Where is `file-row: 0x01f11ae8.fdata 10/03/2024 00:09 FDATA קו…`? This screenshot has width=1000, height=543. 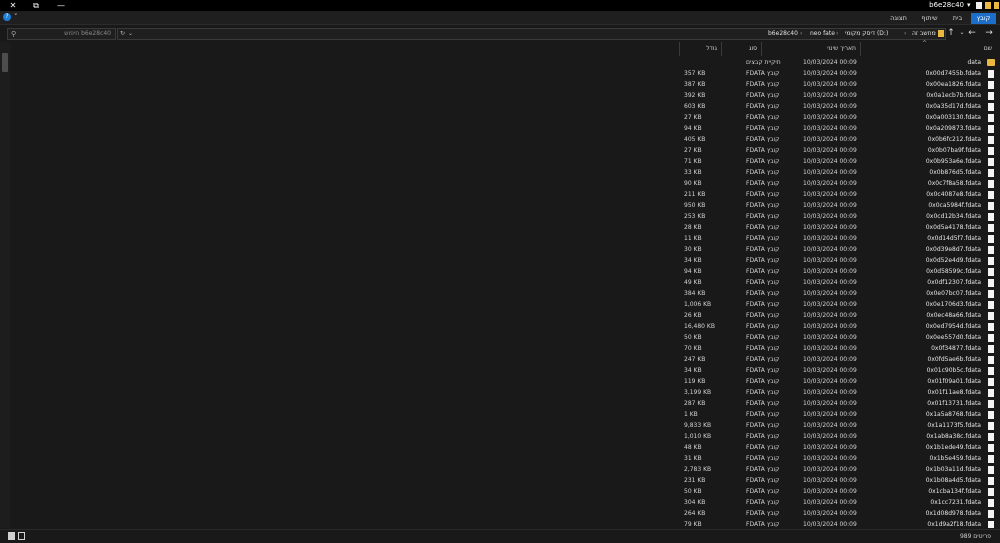 file-row: 0x01f11ae8.fdata 10/03/2024 00:09 FDATA קו… is located at coordinates (505, 392).